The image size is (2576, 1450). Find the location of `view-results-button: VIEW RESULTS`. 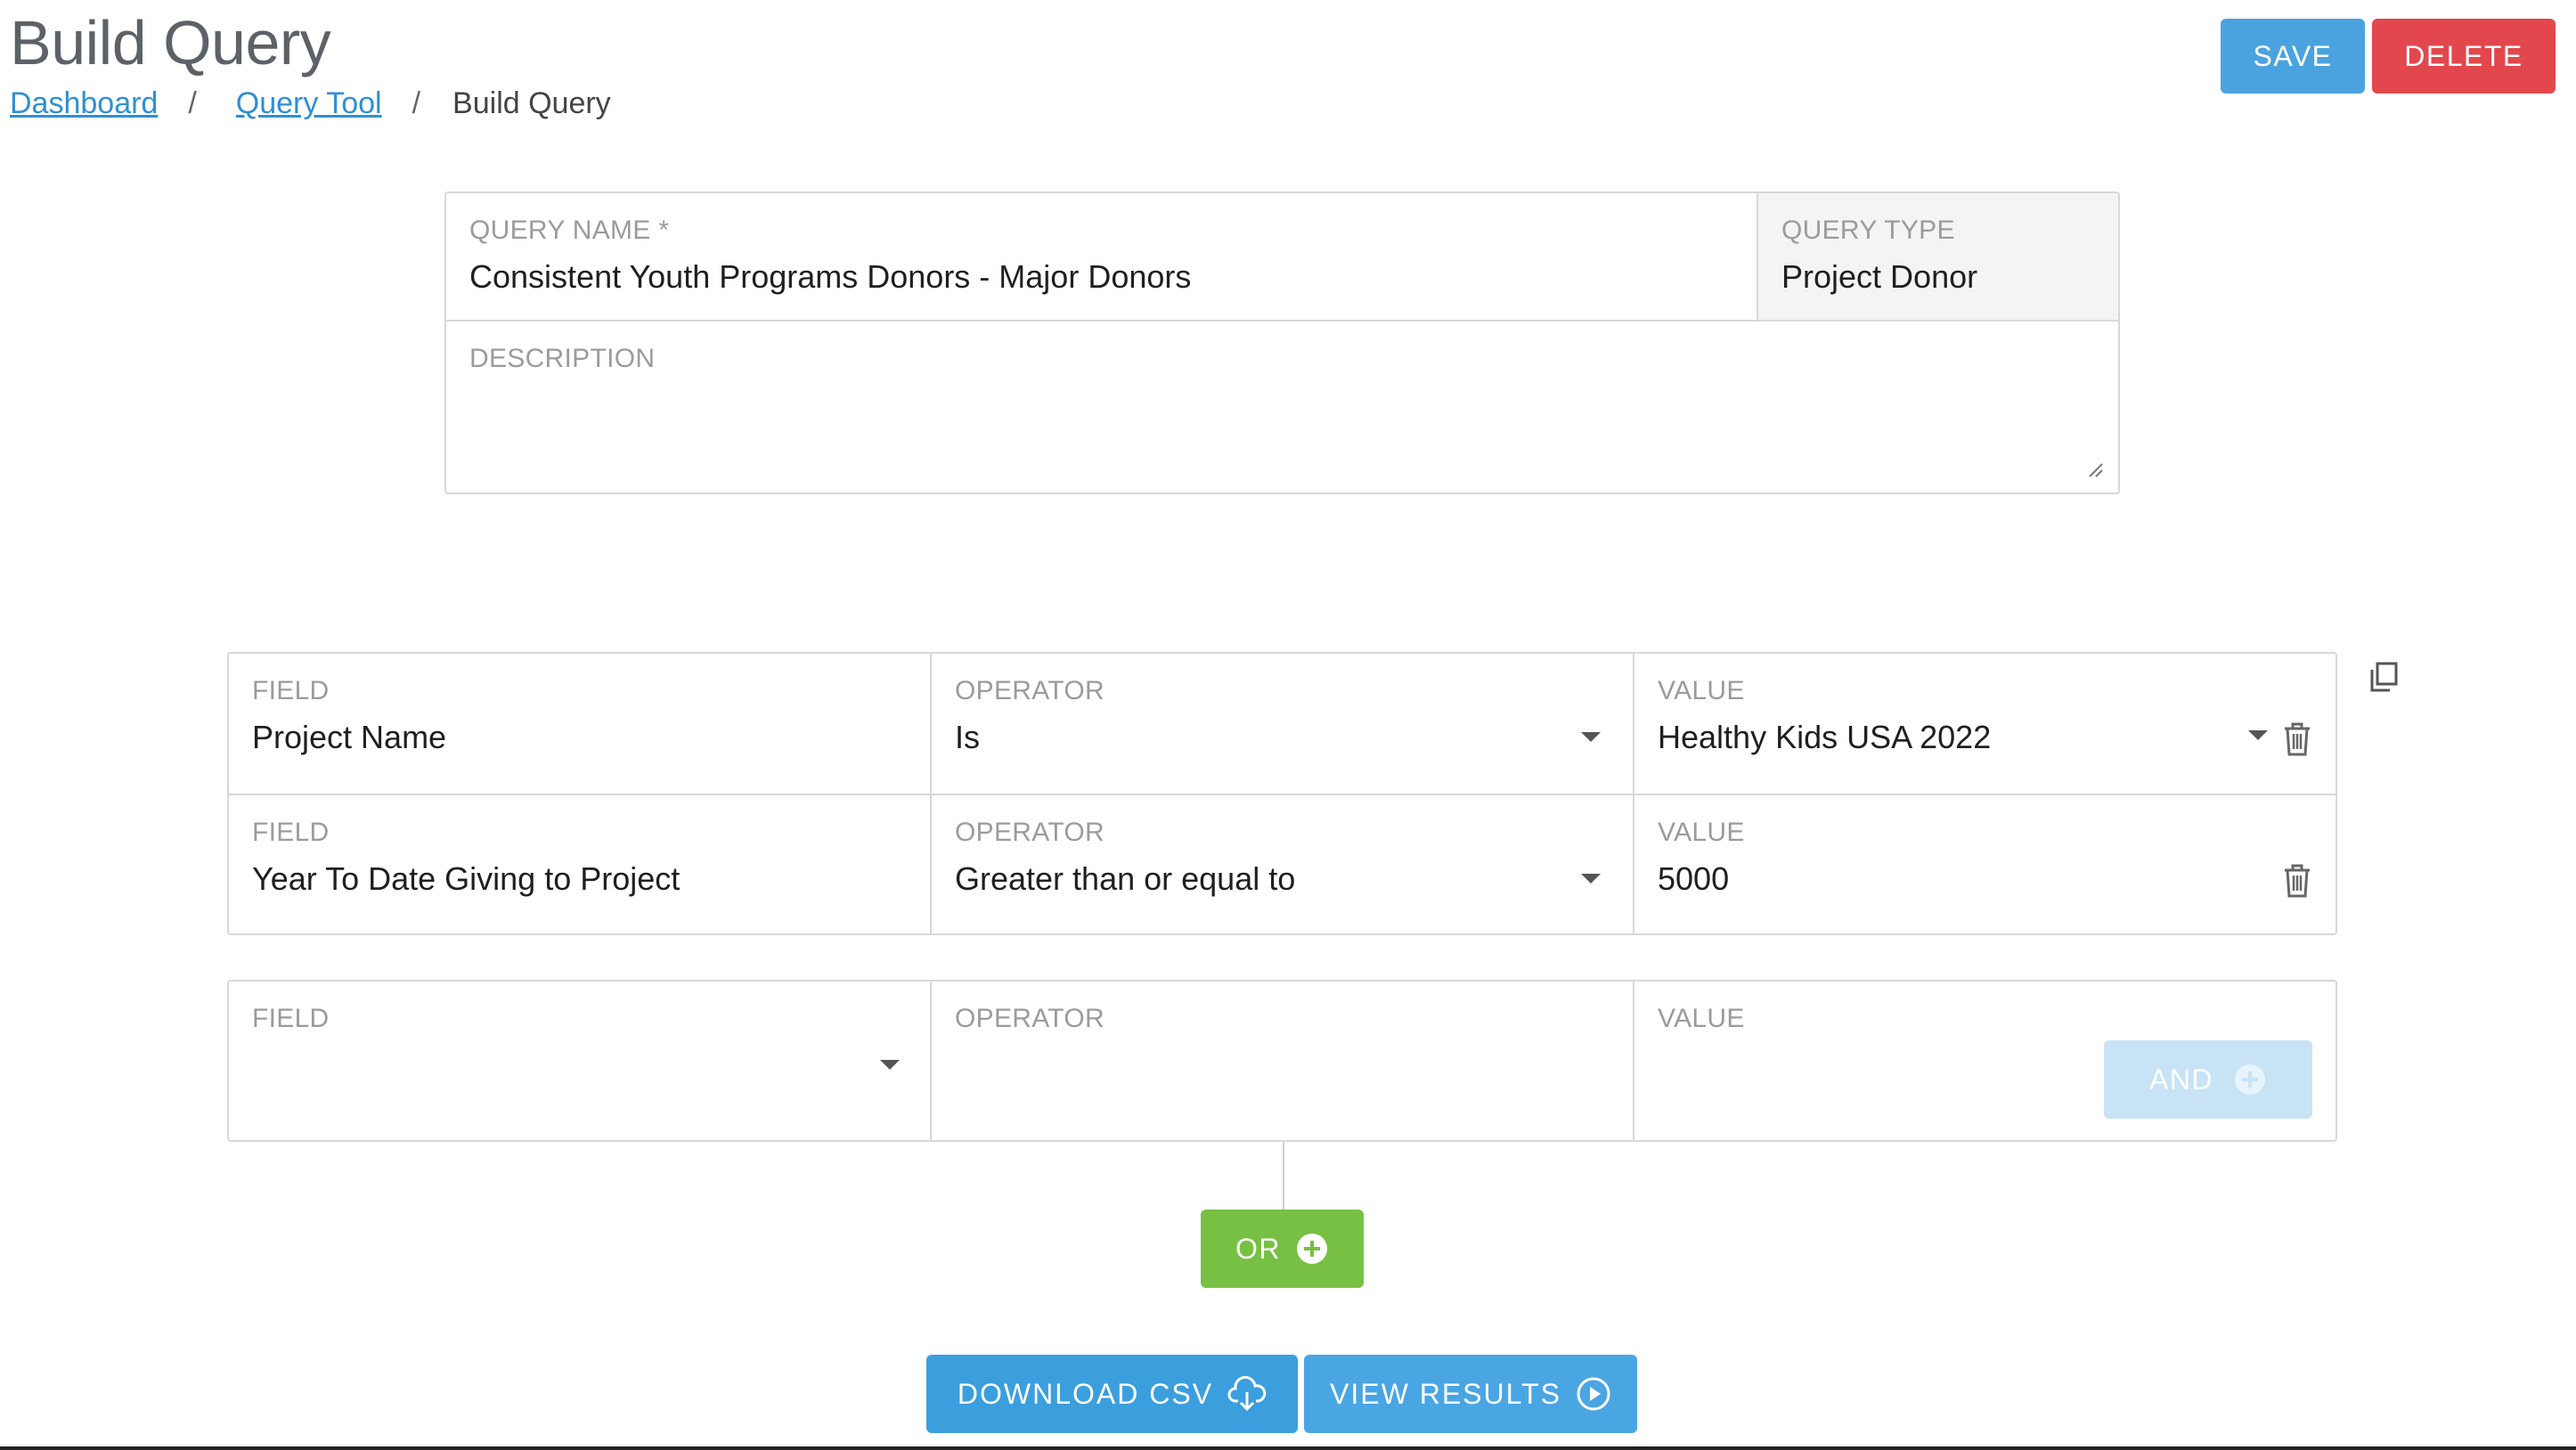

view-results-button: VIEW RESULTS is located at coordinates (1471, 1394).